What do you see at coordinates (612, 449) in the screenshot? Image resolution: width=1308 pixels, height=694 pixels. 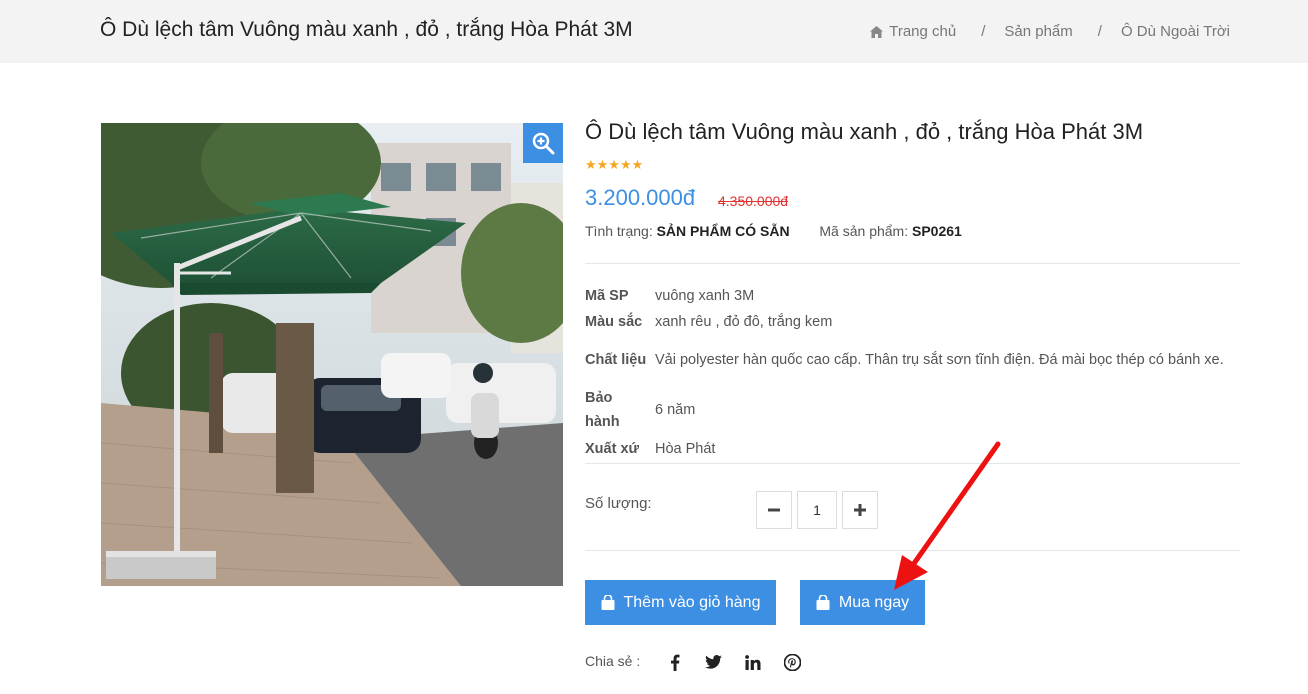 I see `spec-key: Xuất xứ` at bounding box center [612, 449].